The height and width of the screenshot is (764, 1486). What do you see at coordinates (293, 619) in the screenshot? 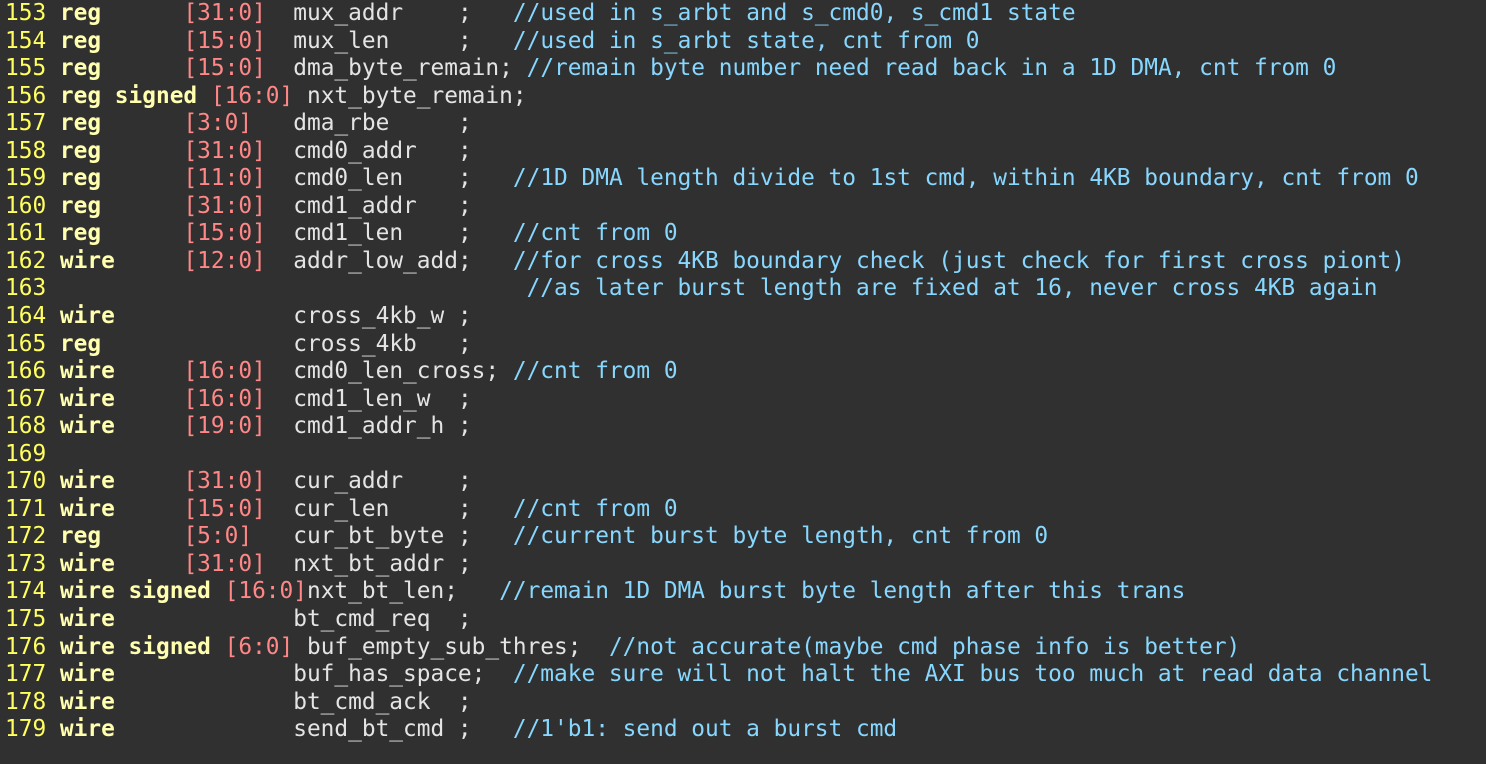
I see `identifier-text: bt_cmd_req ;` at bounding box center [293, 619].